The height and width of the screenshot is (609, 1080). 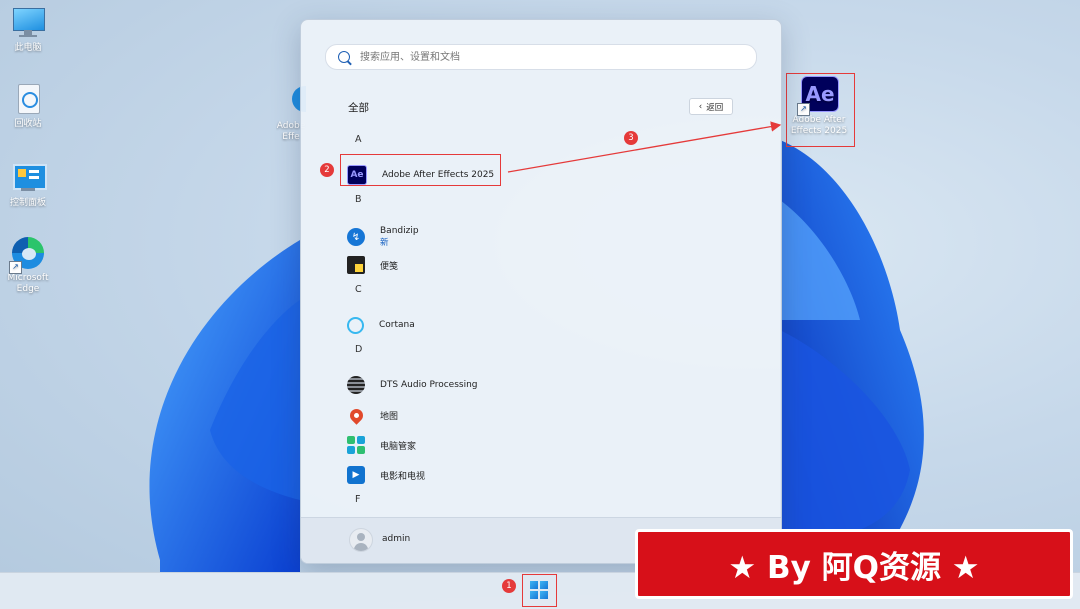 I want to click on watermark-banner: ★ By 阿Q资源 ★, so click(x=854, y=564).